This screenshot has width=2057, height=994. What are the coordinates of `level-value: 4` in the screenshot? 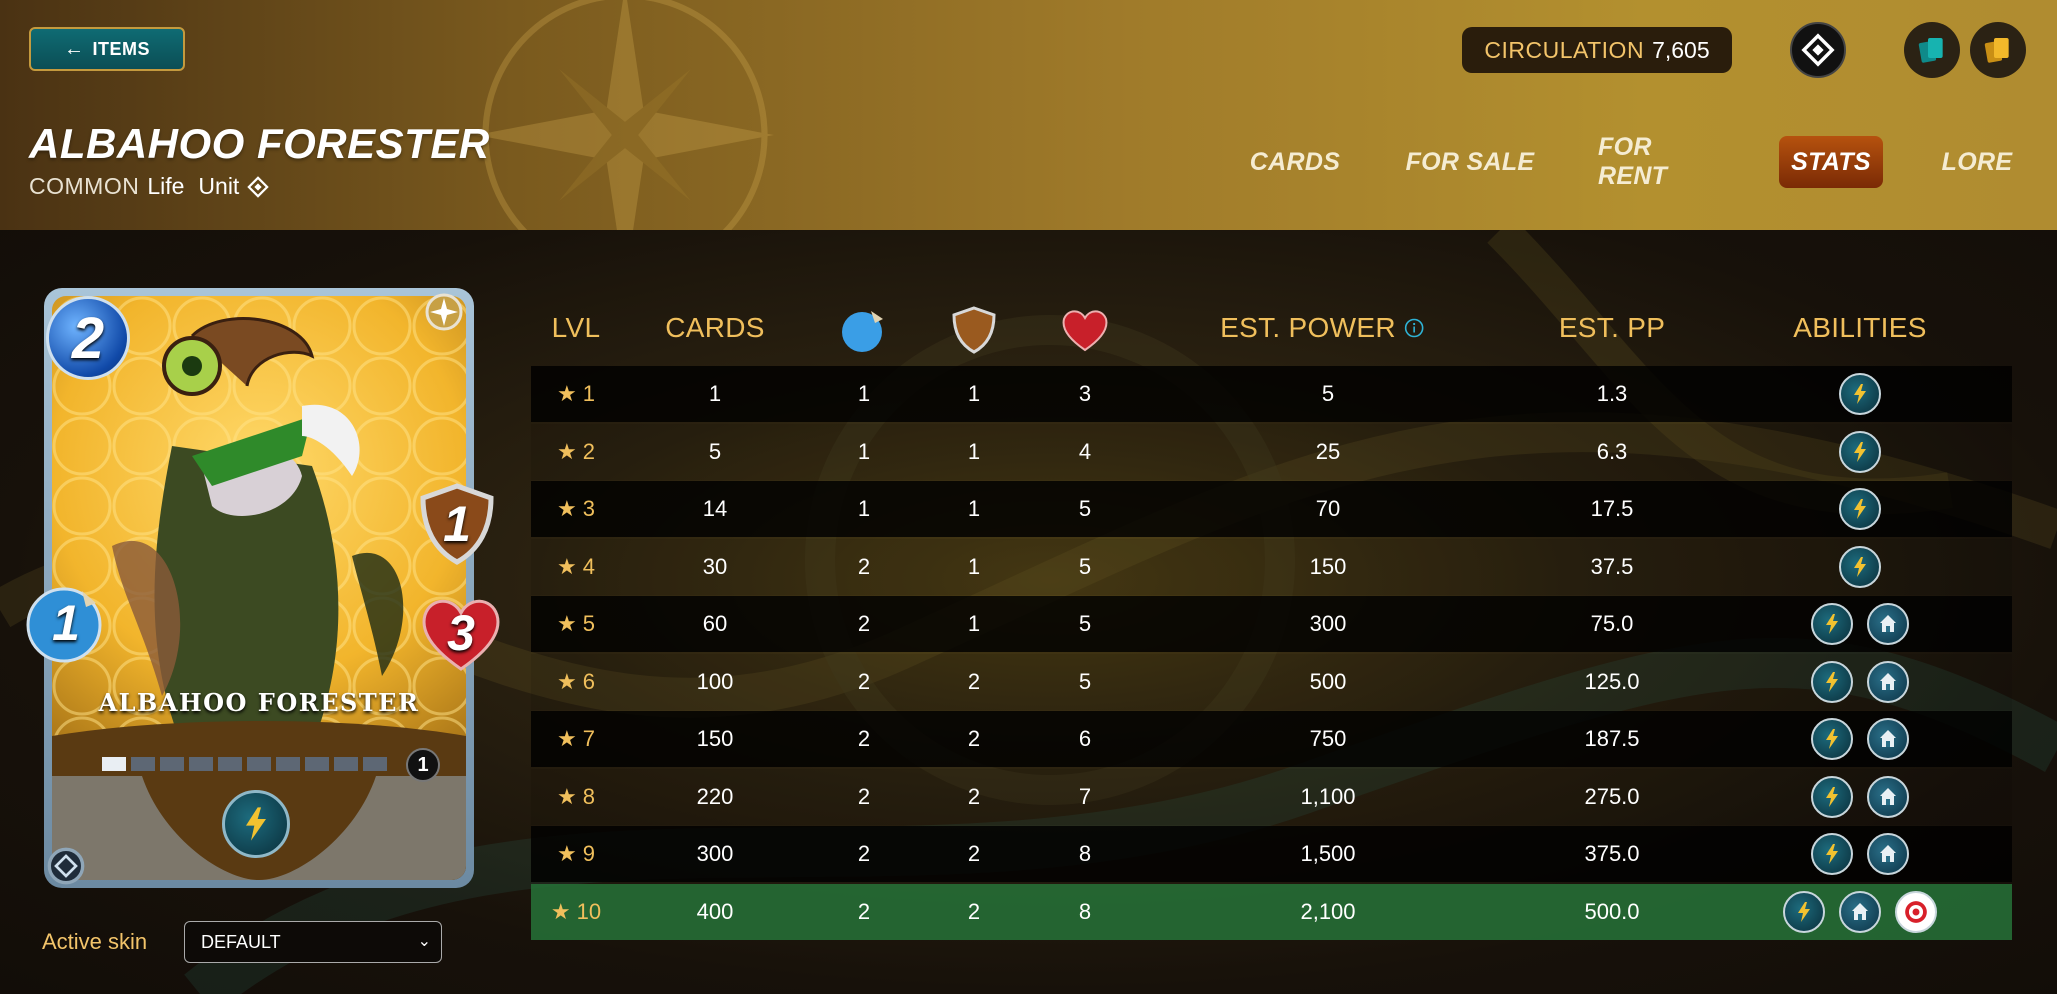 It's located at (588, 566).